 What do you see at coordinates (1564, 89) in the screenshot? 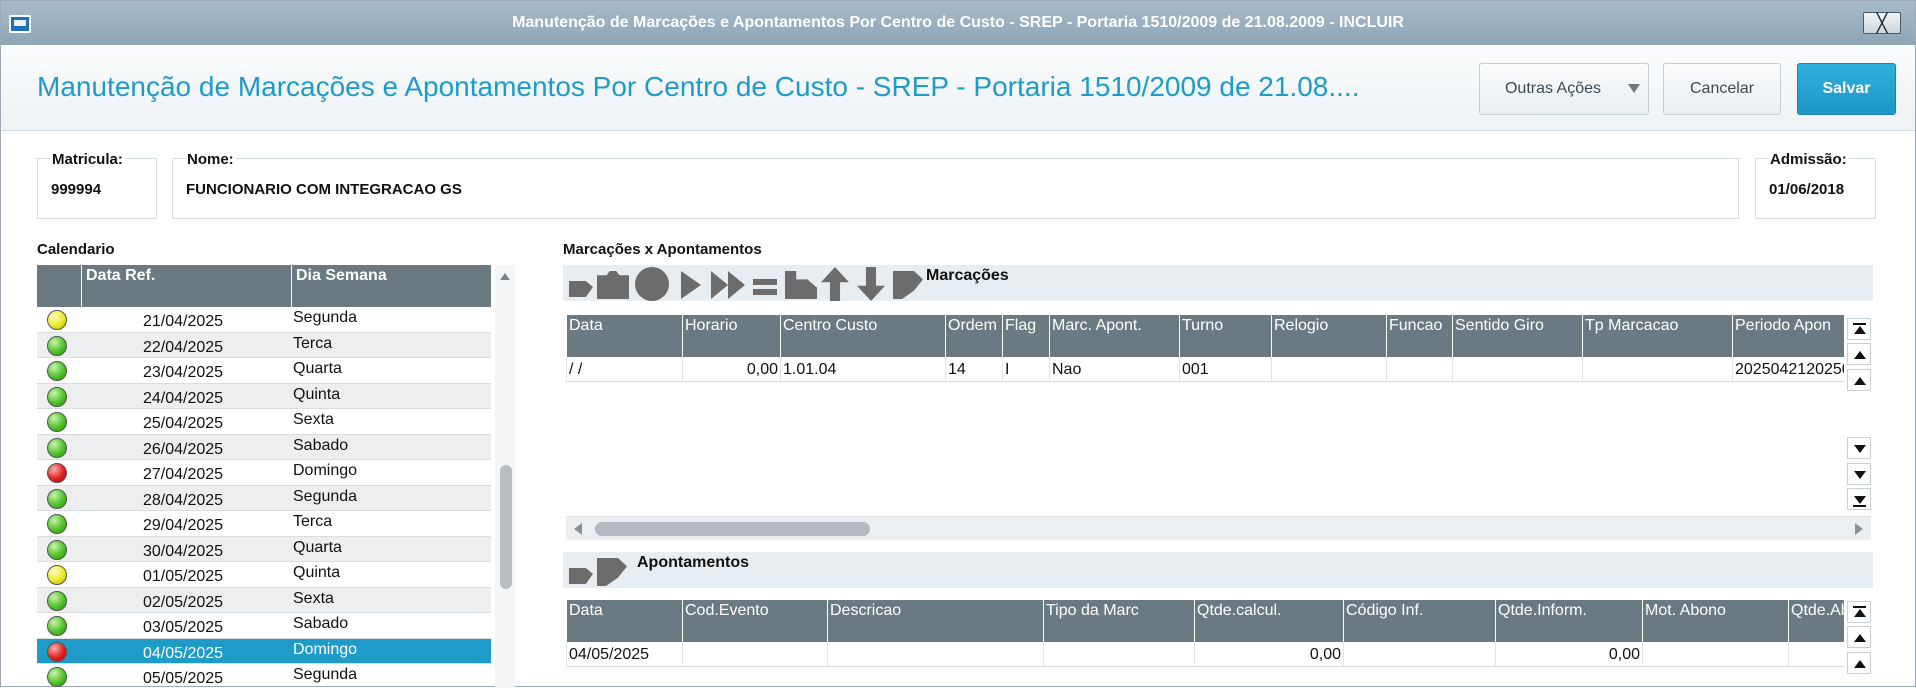
I see `outras-acoes-button: Outras Ações` at bounding box center [1564, 89].